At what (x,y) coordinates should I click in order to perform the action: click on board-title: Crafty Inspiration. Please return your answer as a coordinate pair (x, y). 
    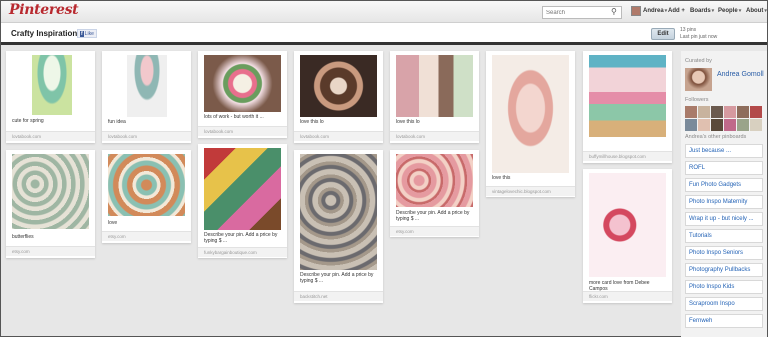
    Looking at the image, I should click on (44, 33).